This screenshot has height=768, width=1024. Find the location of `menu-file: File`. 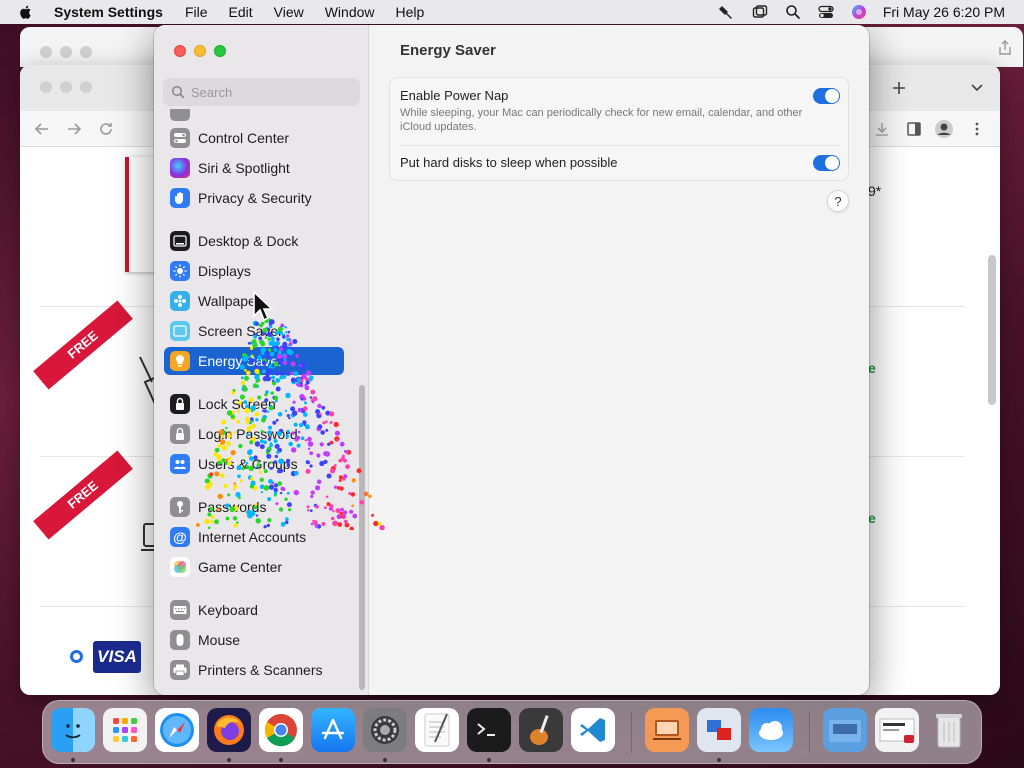

menu-file: File is located at coordinates (196, 12).